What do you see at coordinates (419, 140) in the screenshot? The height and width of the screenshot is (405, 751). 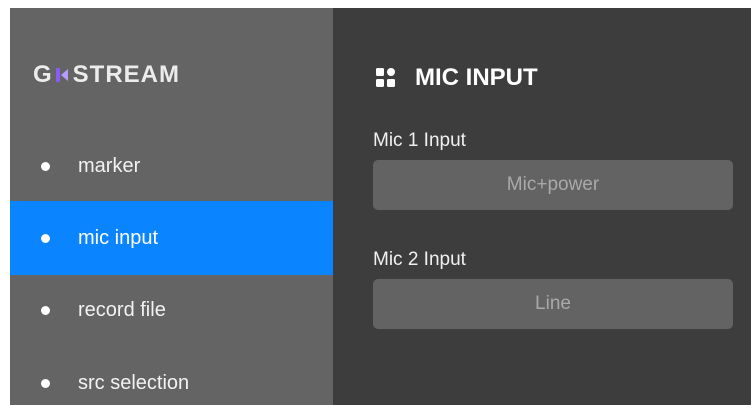 I see `mic1-input-label: Mic 1 Input` at bounding box center [419, 140].